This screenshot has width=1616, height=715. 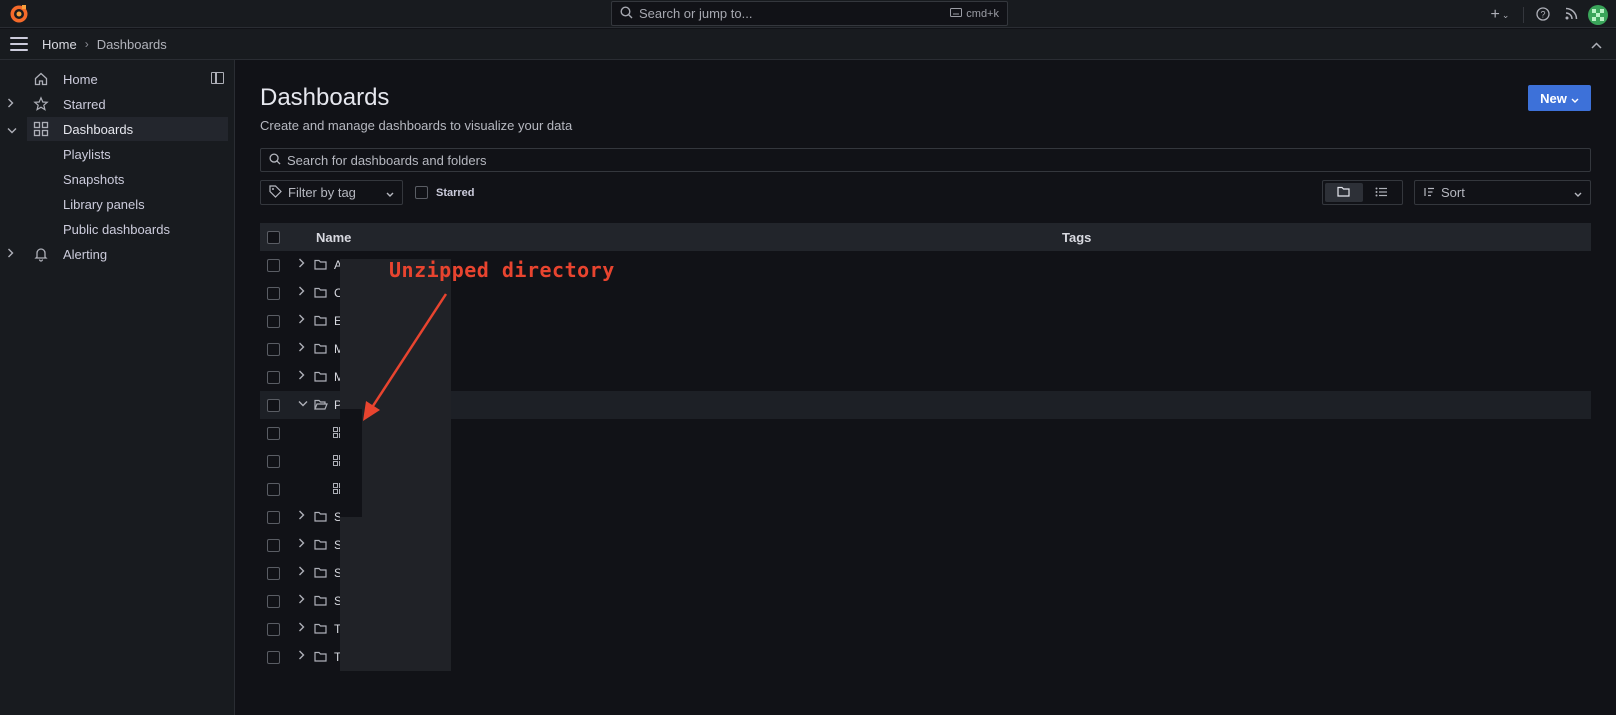 I want to click on global-search-input: Search or jump to... cmd+k, so click(x=809, y=13).